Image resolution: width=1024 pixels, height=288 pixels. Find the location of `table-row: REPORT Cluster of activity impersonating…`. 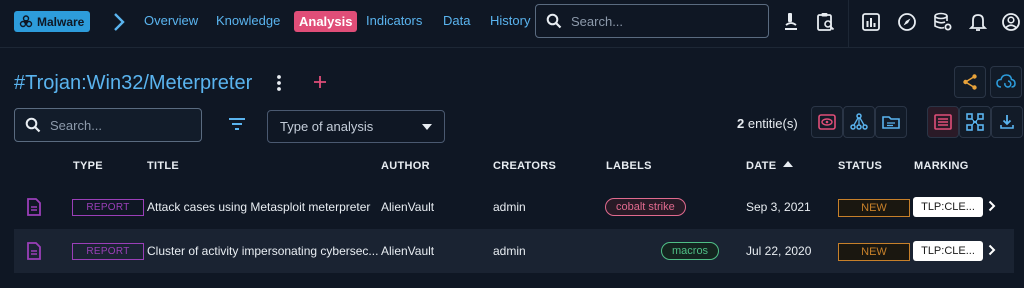

table-row: REPORT Cluster of activity impersonating… is located at coordinates (514, 251).